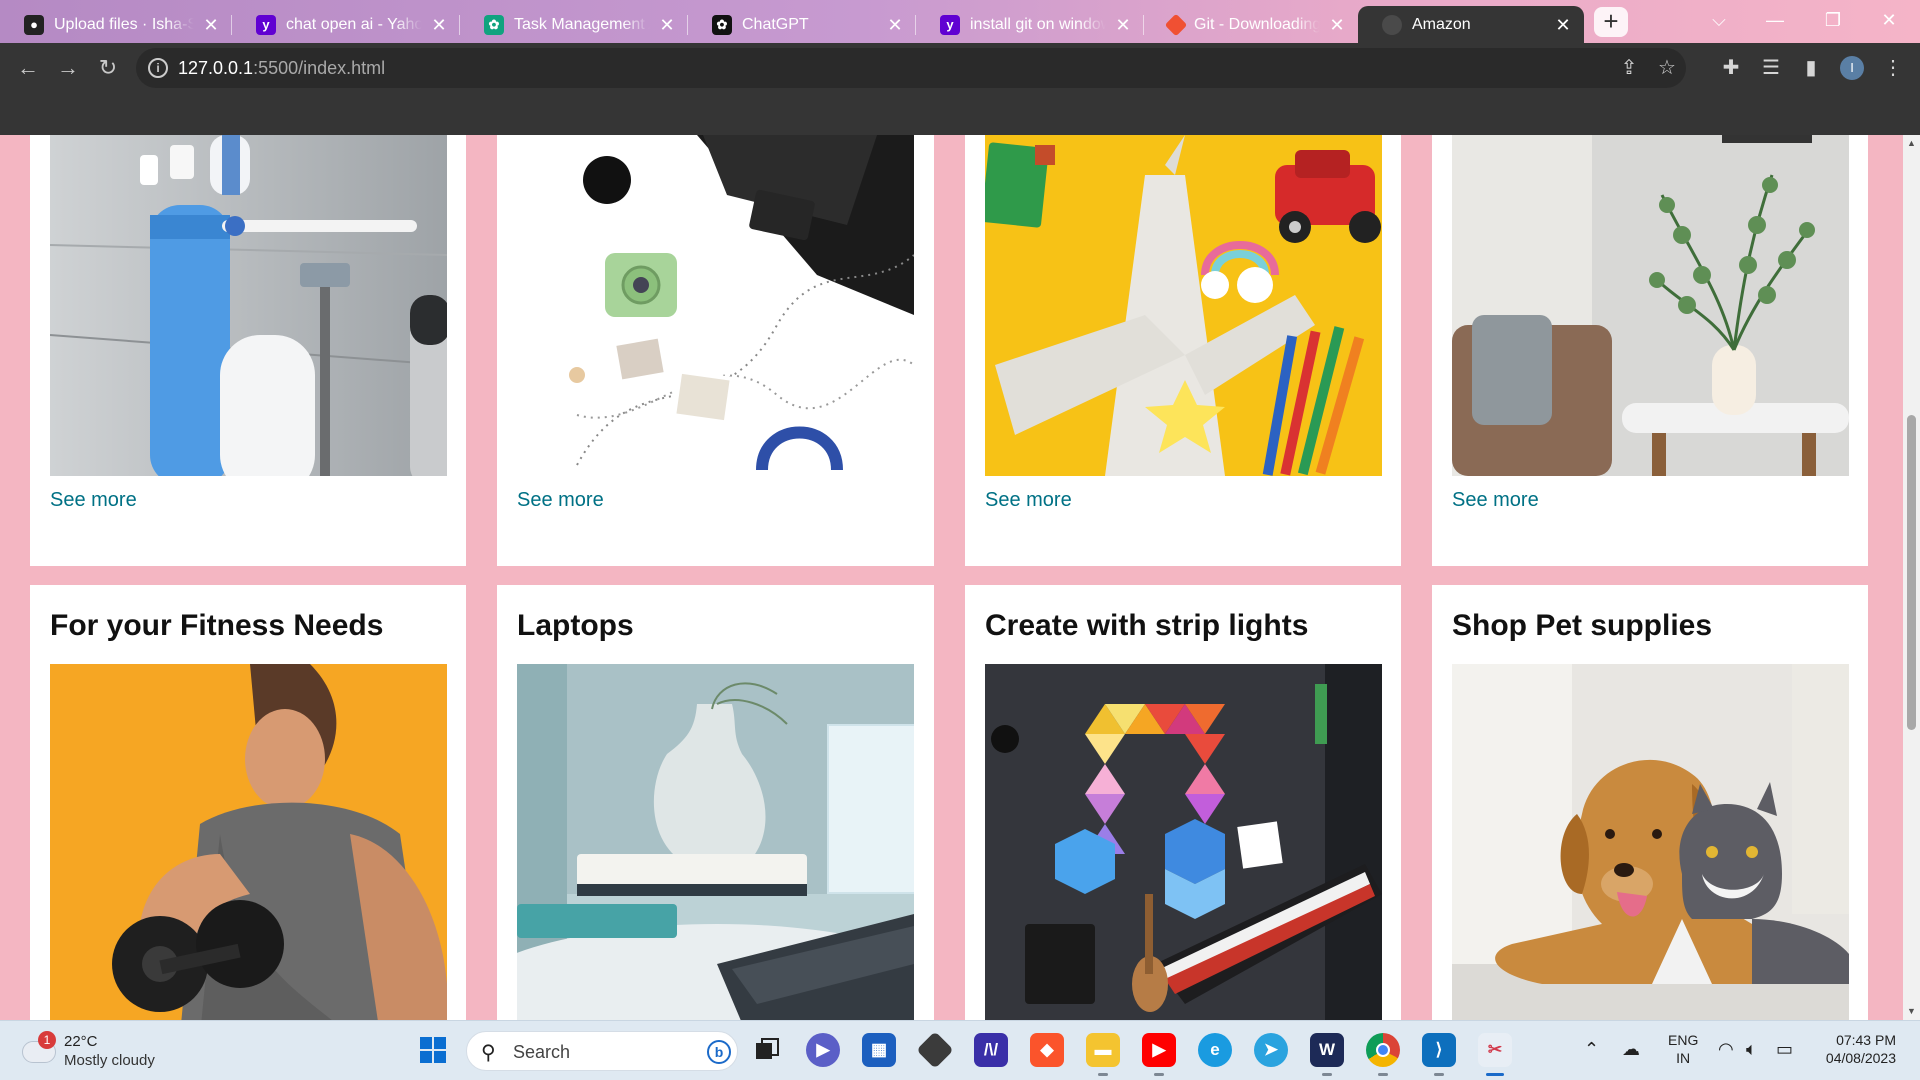  I want to click on weather-widget: 1 22°C Mostly cloudy, so click(112, 1051).